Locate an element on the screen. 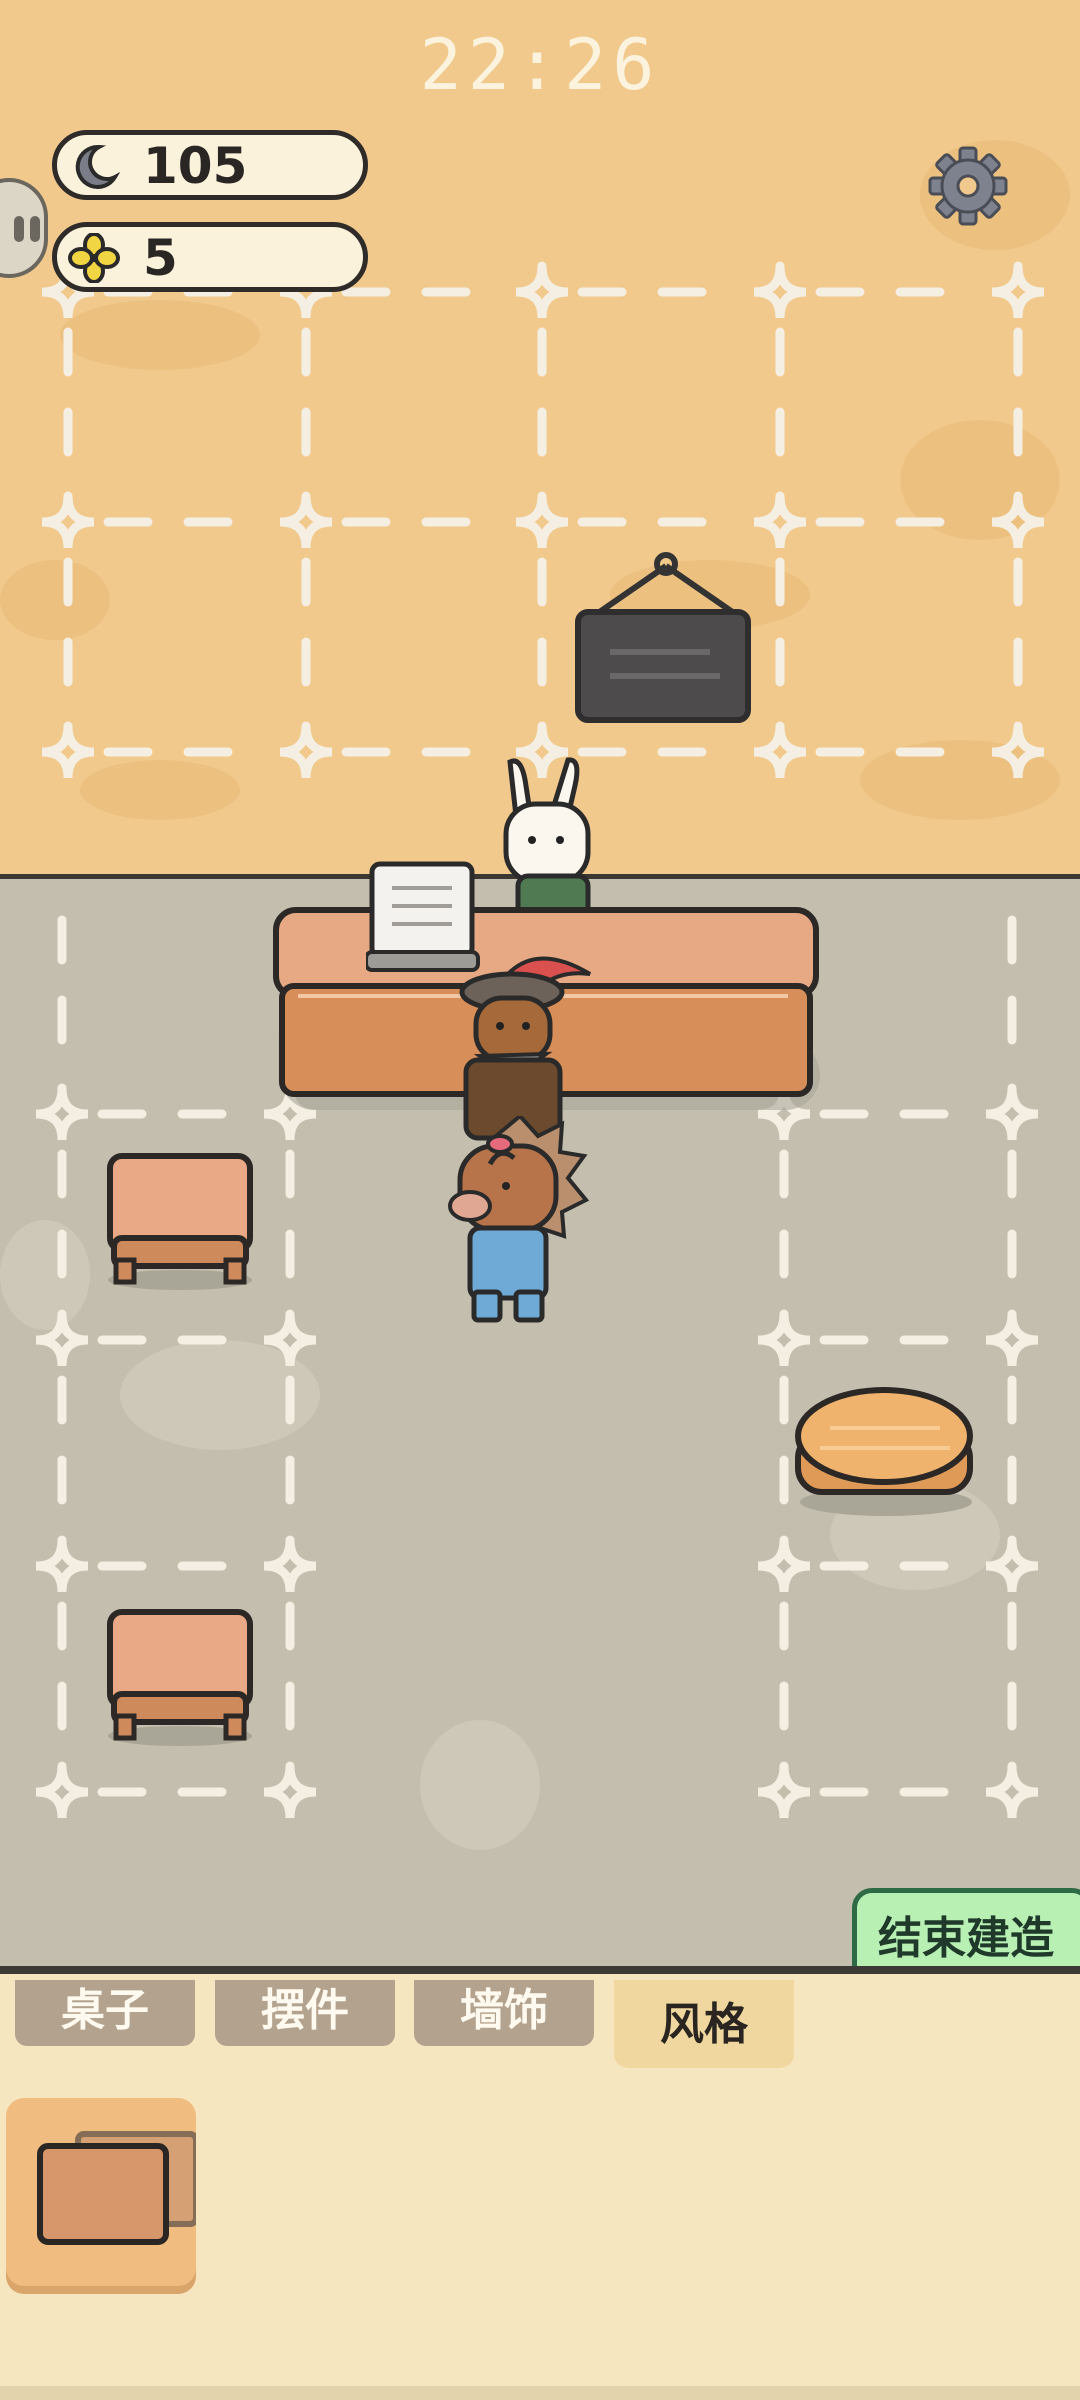 This screenshot has height=2400, width=1080. moon-icon is located at coordinates (98, 166).